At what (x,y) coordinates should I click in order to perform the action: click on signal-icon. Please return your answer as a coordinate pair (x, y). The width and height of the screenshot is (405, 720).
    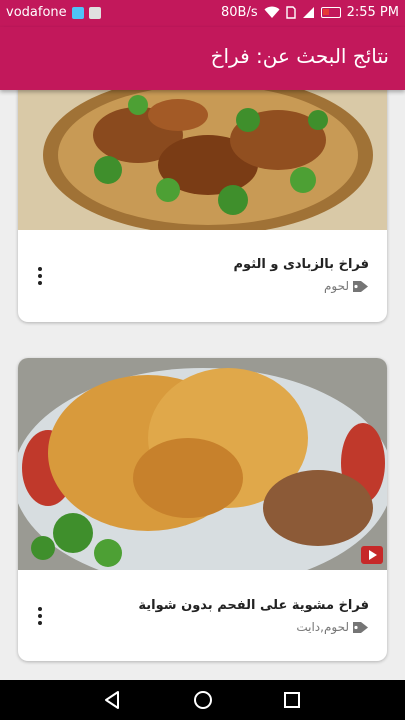
    Looking at the image, I should click on (308, 12).